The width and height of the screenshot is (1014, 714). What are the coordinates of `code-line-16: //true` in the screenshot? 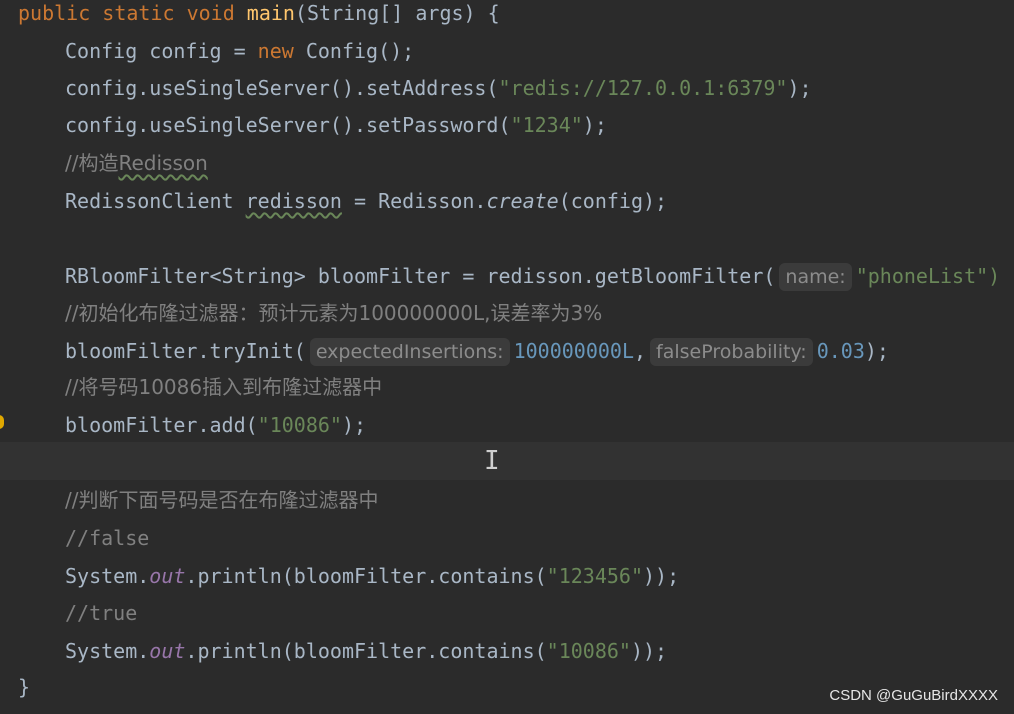 It's located at (507, 613).